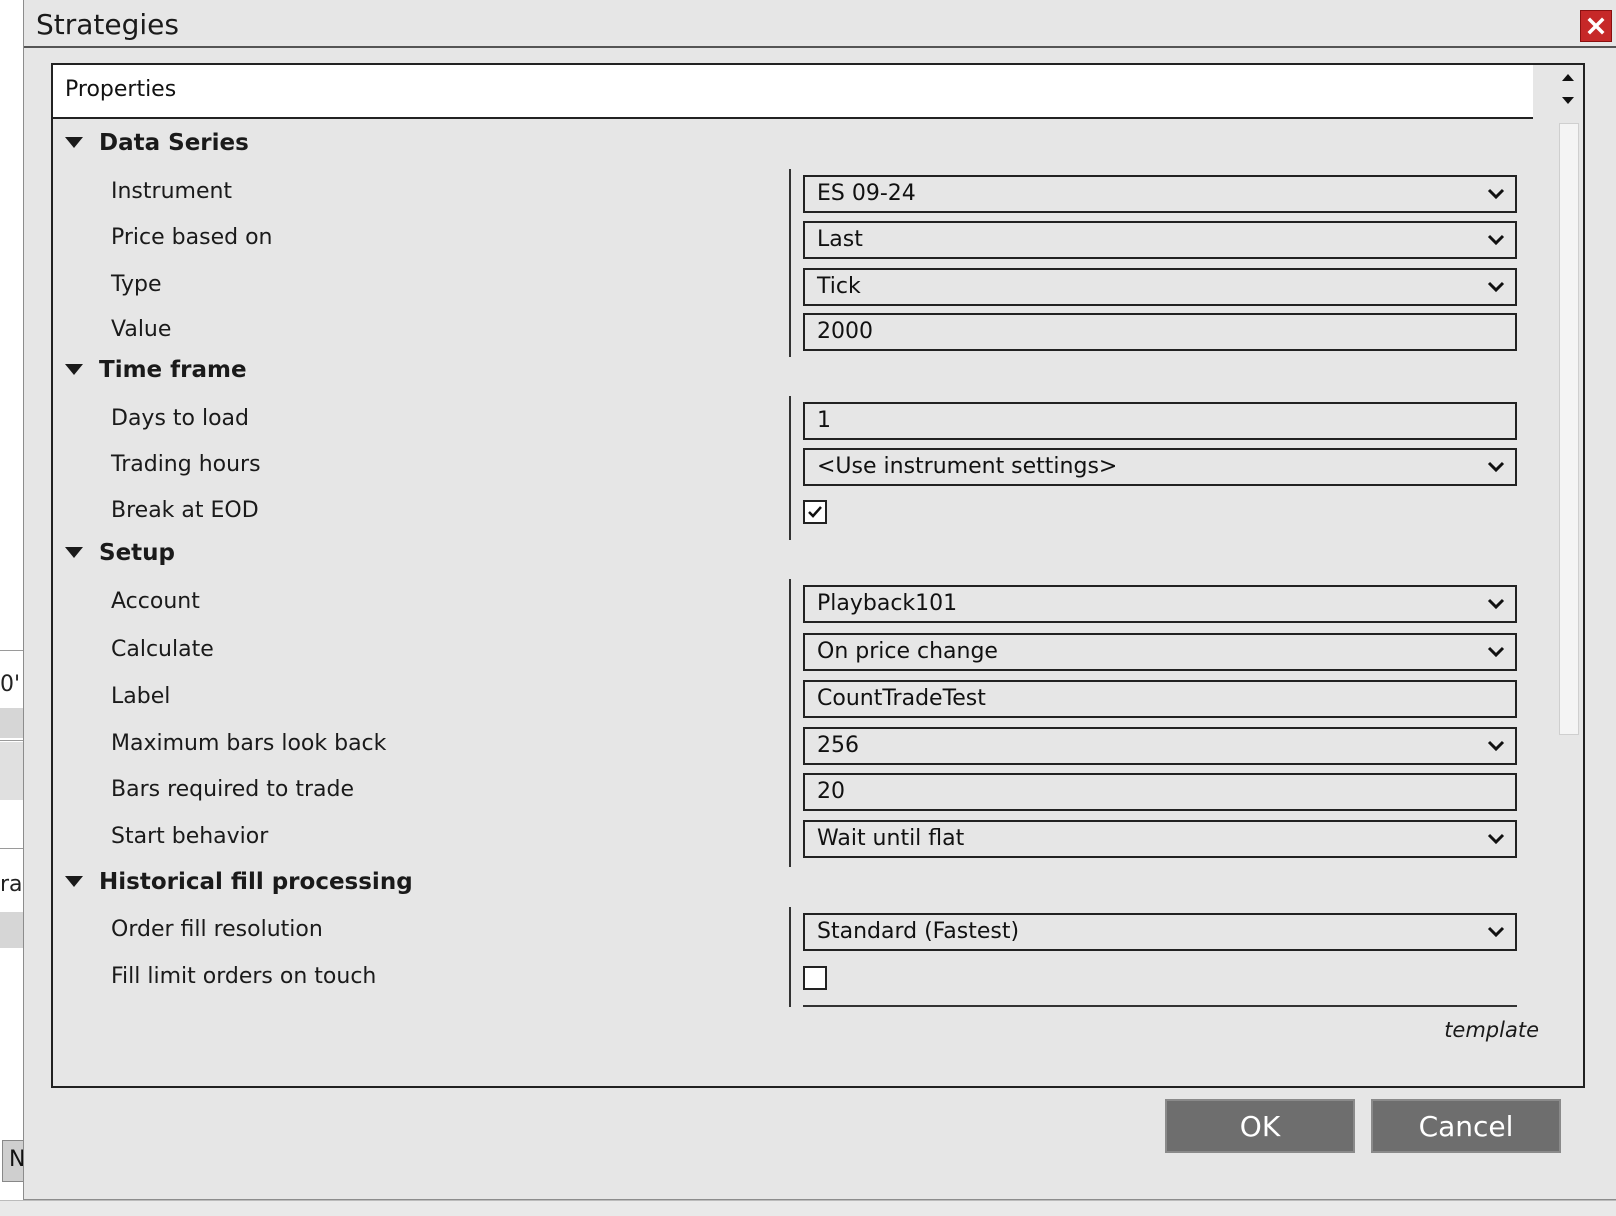  Describe the element at coordinates (1160, 1006) in the screenshot. I see `grid-bottom-border` at that location.